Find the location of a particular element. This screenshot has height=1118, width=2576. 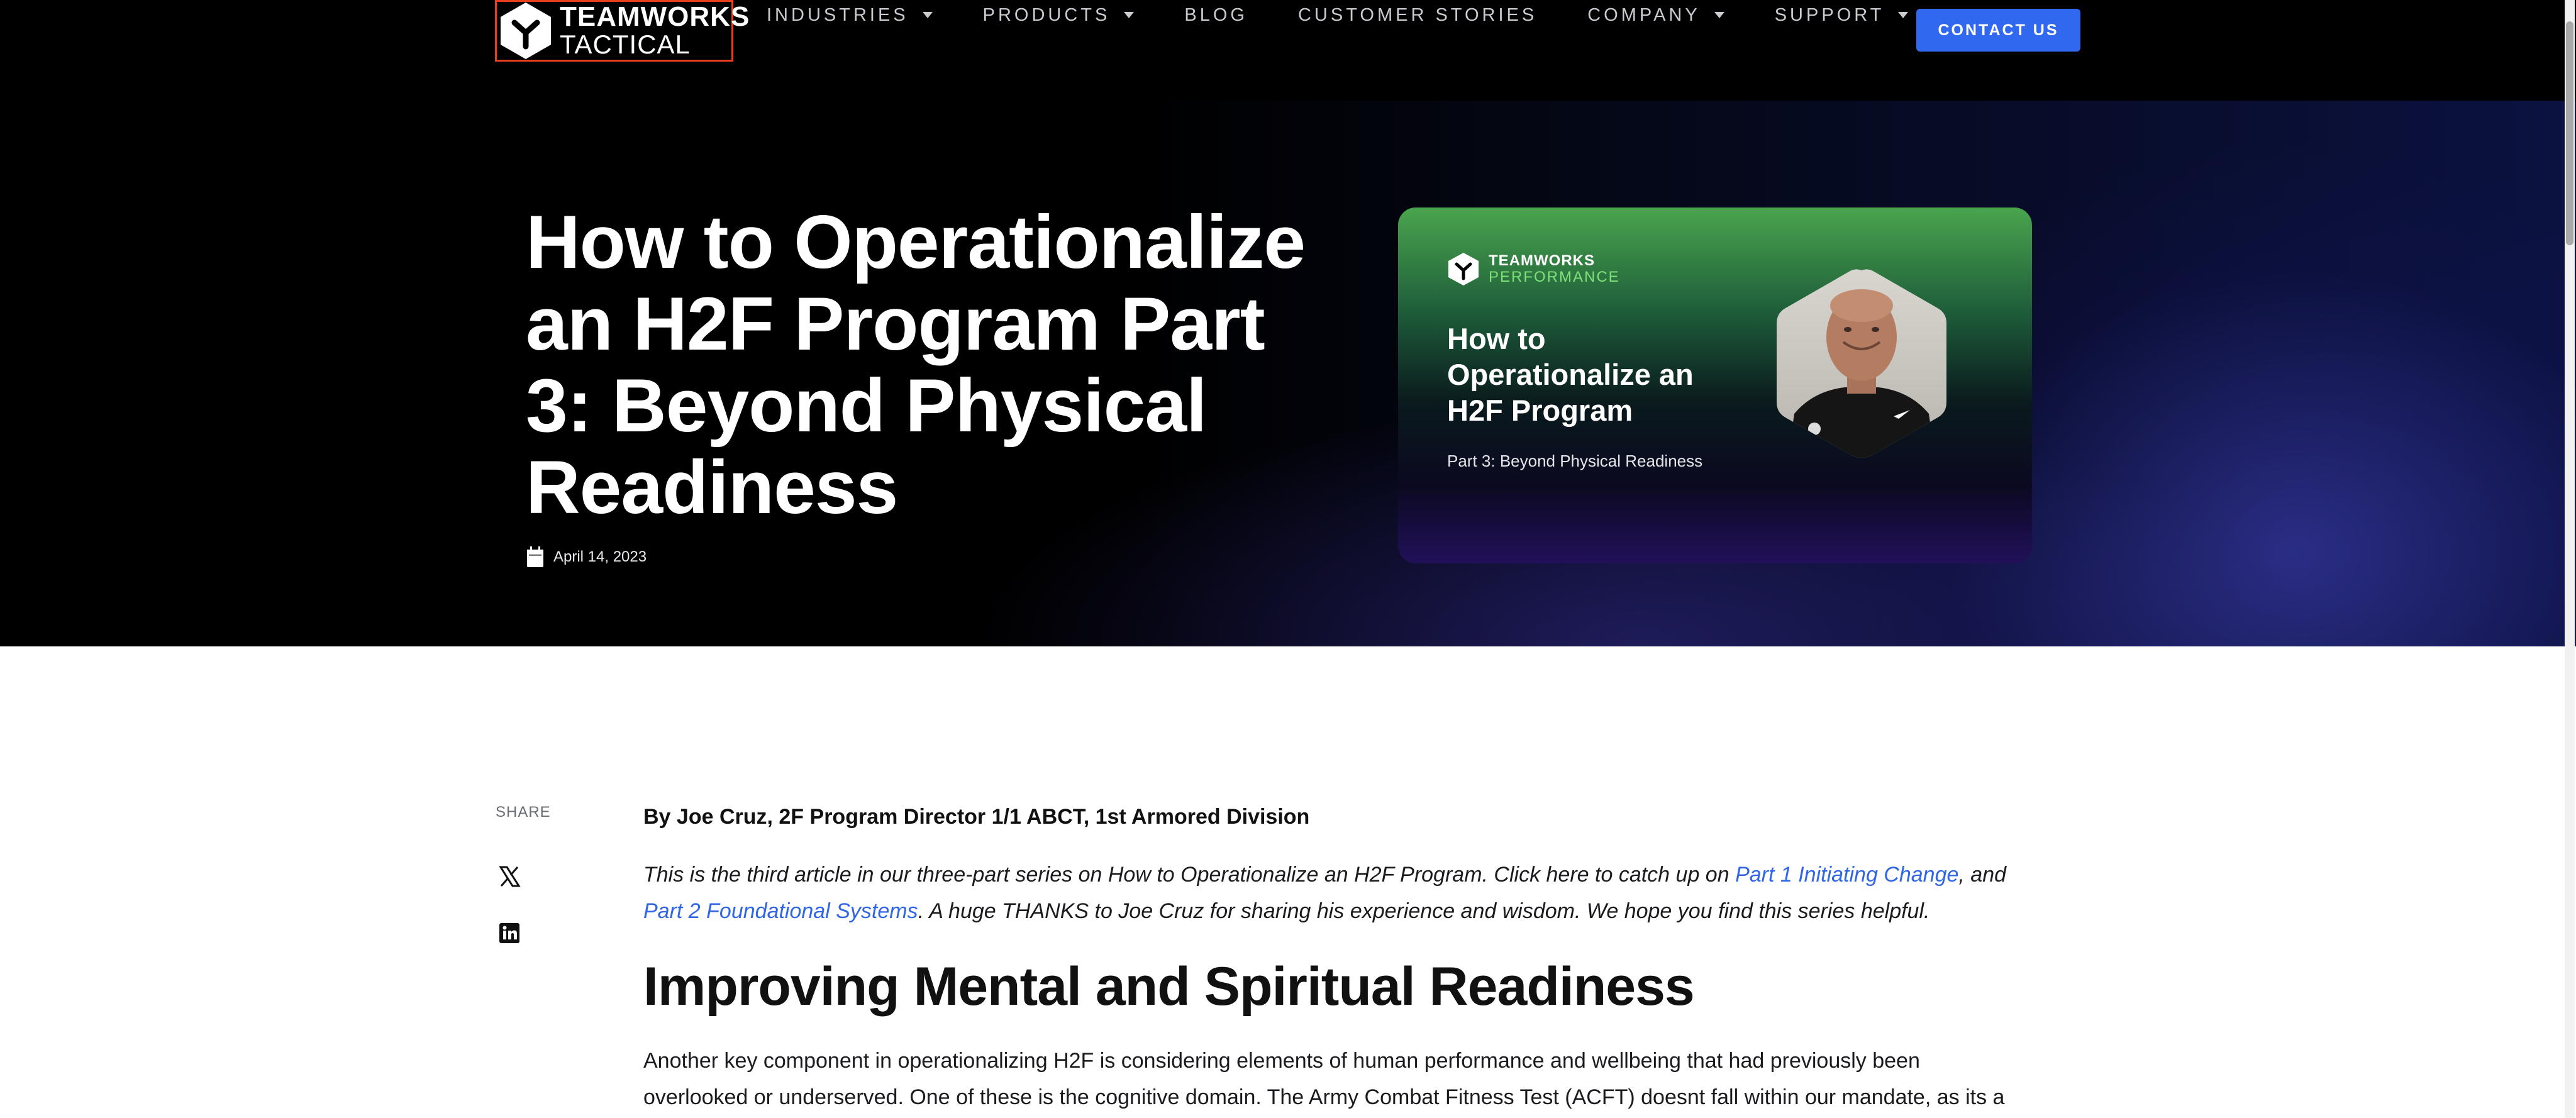

card-brand-line-2: PERFORMANCE is located at coordinates (1554, 277).